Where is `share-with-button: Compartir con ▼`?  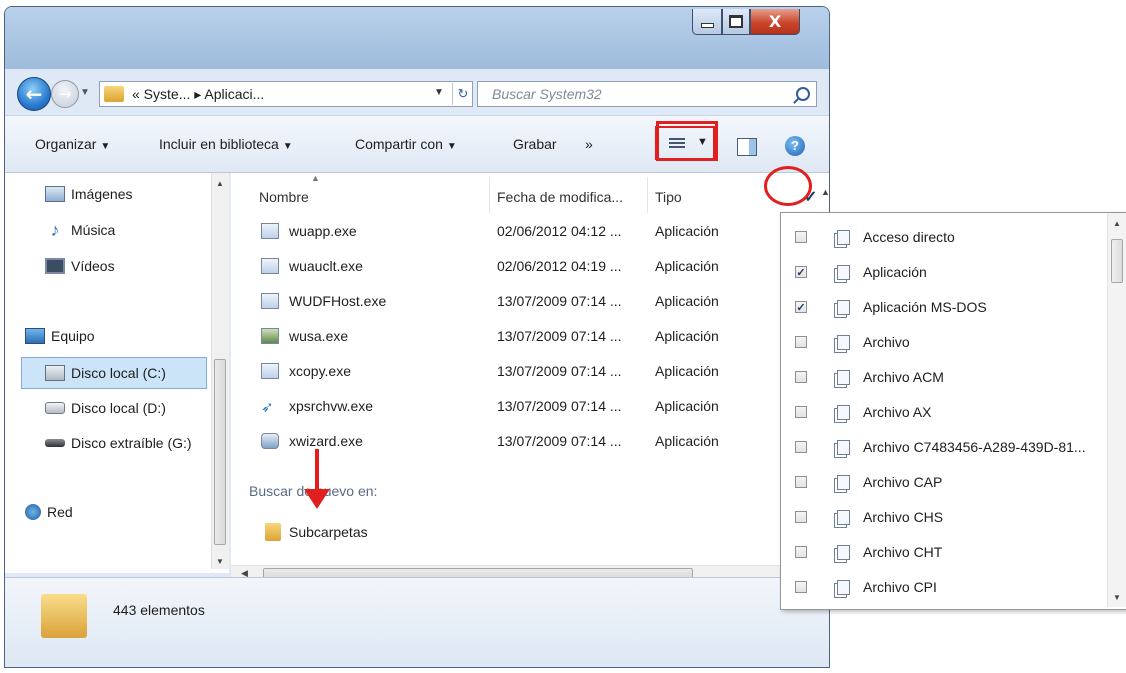
share-with-button: Compartir con ▼ is located at coordinates (406, 144).